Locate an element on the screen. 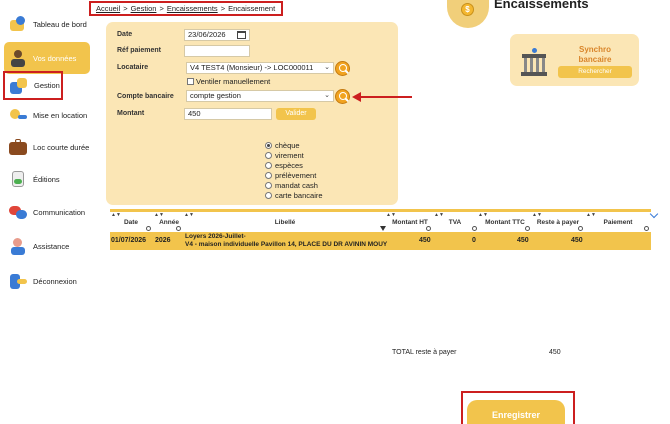 The image size is (670, 424). locataire-value: V4 TEST4 (Monsieur) -> LOC000011 is located at coordinates (252, 67).